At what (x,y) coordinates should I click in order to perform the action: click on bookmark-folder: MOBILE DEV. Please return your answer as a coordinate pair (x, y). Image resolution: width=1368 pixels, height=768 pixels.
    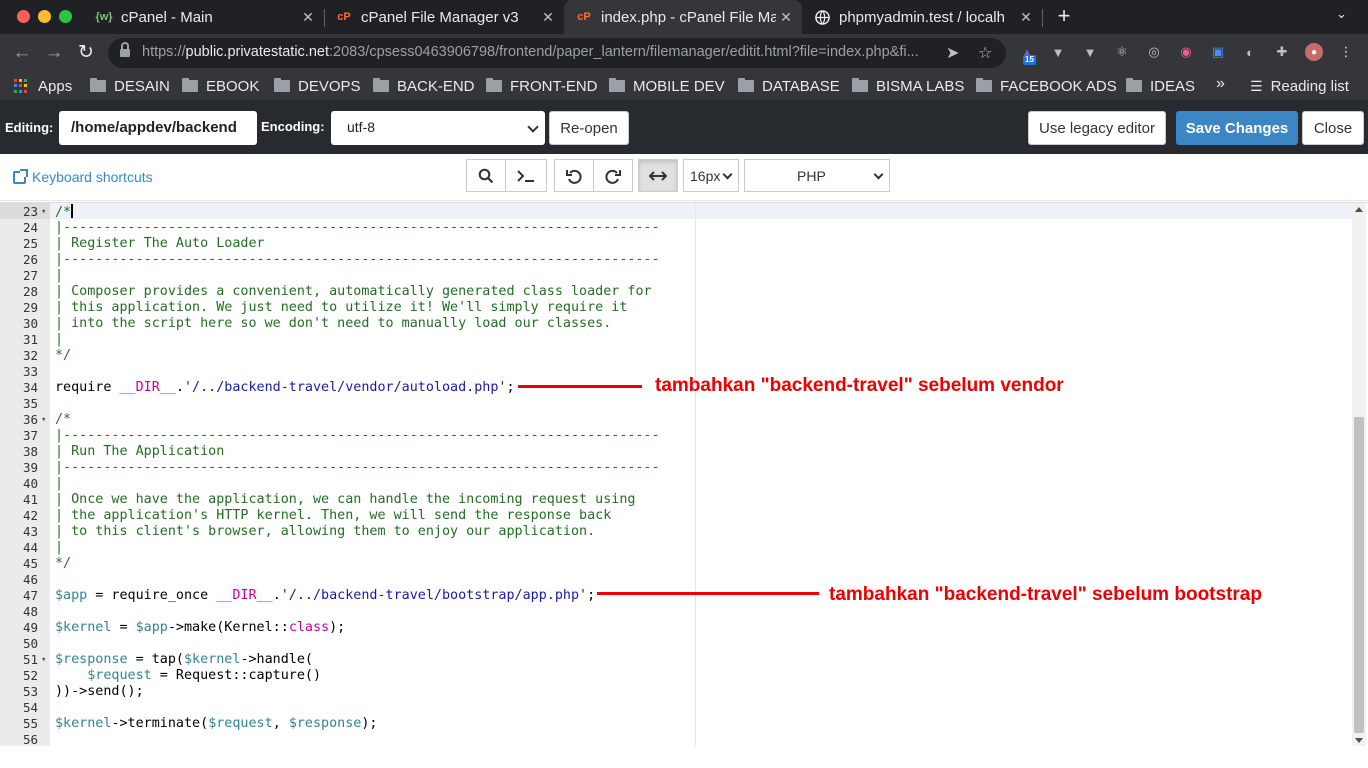
    Looking at the image, I should click on (667, 86).